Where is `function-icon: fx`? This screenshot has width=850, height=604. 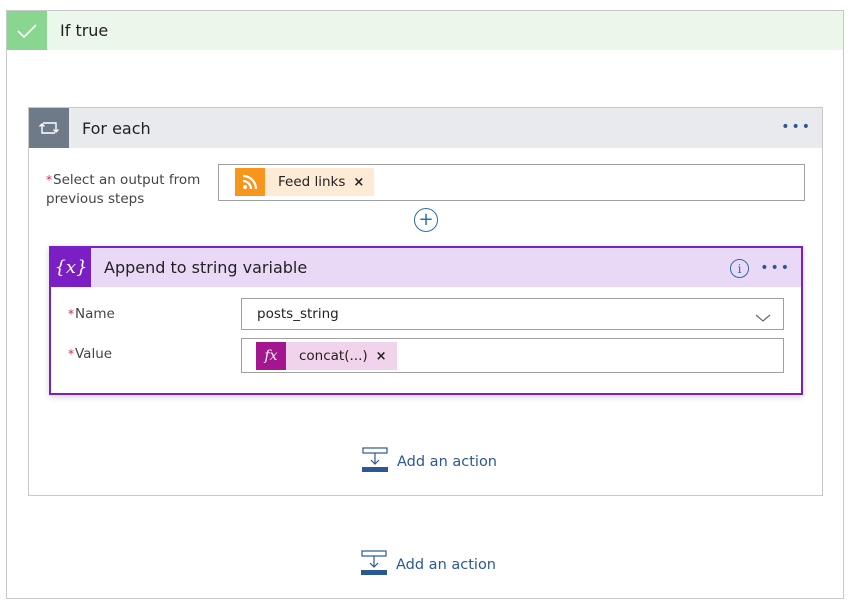 function-icon: fx is located at coordinates (271, 356).